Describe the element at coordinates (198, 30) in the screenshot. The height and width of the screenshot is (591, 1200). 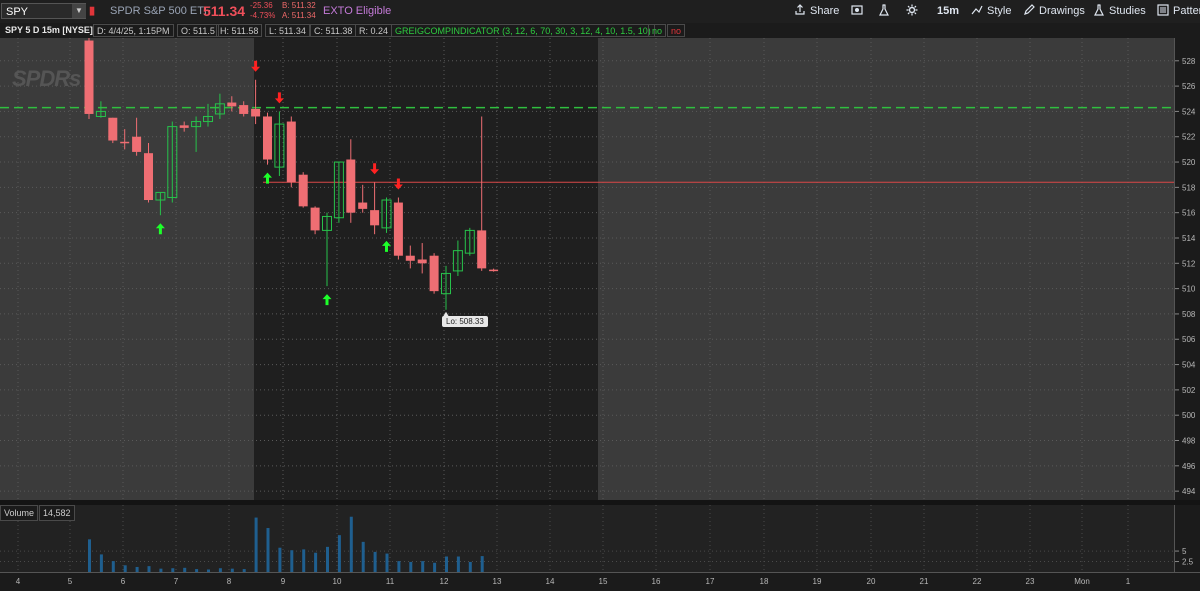
I see `bar-open: O: 511.5` at that location.